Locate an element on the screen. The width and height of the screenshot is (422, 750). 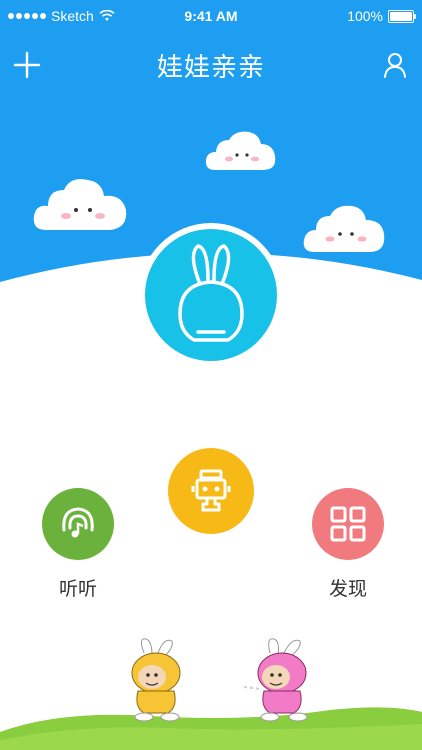
robot-circle is located at coordinates (211, 491).